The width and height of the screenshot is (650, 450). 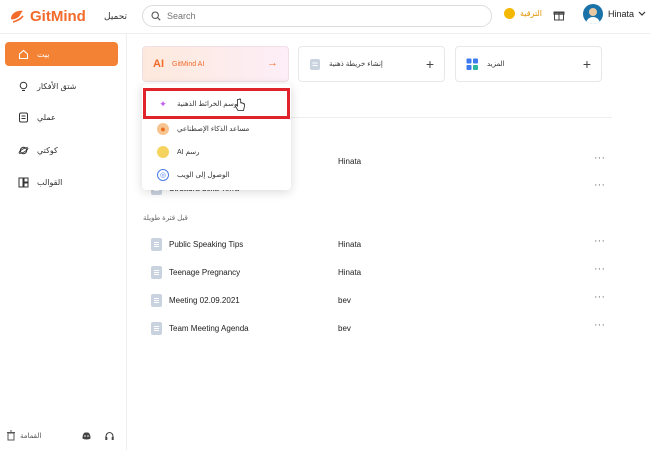 I want to click on search-input, so click(x=317, y=16).